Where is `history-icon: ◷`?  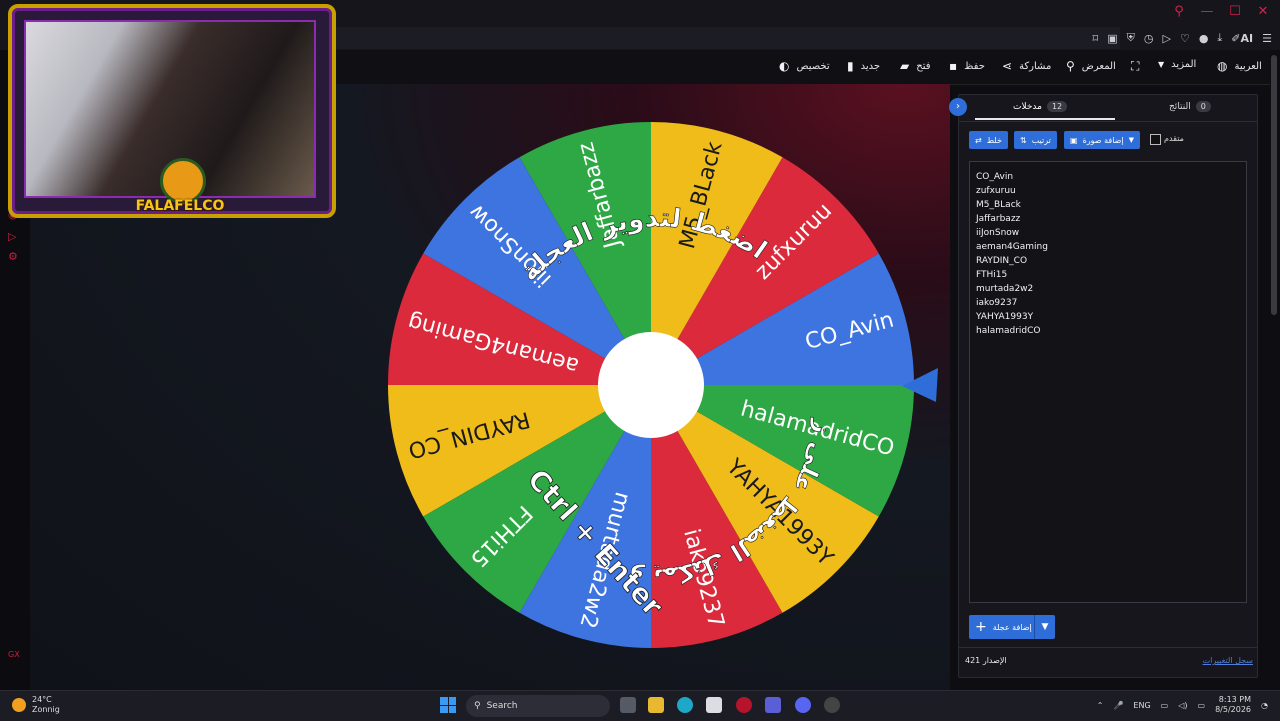
history-icon: ◷ is located at coordinates (1149, 38).